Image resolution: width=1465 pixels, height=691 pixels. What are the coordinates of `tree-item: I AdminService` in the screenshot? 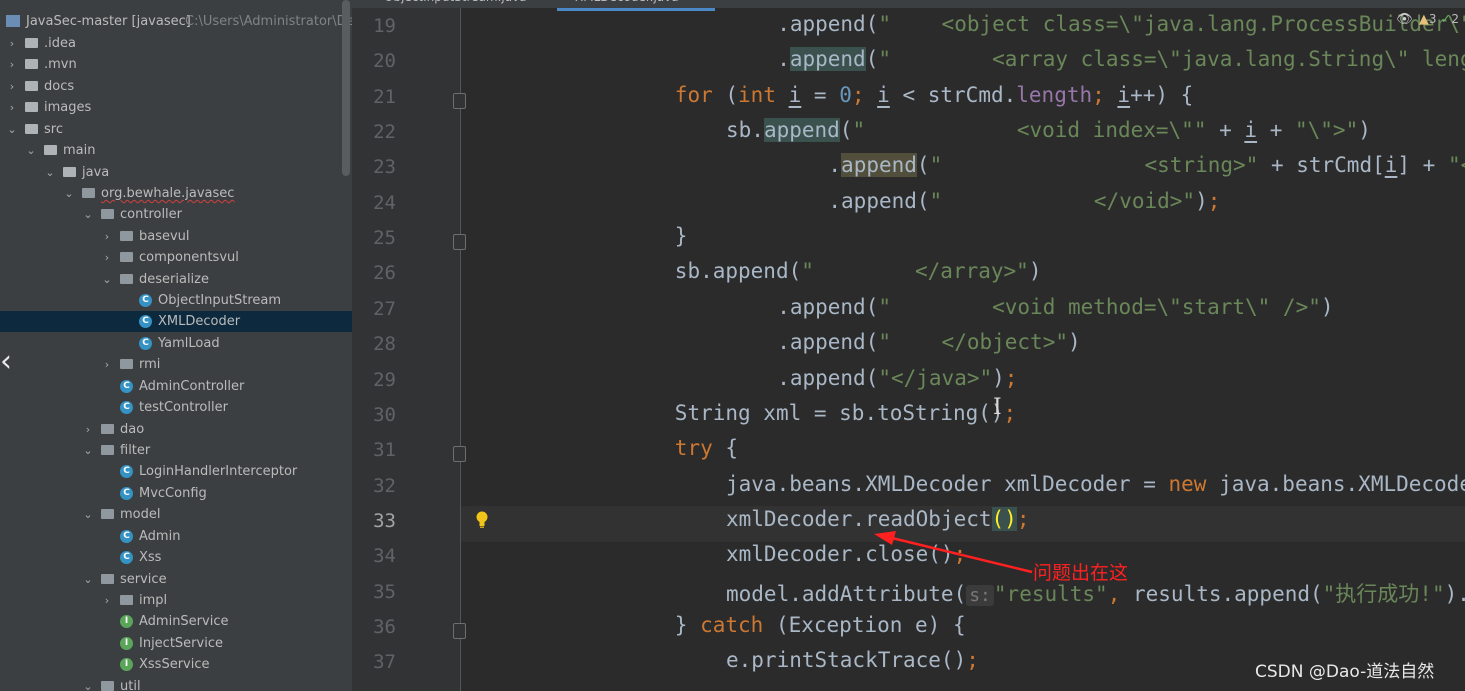 It's located at (176, 621).